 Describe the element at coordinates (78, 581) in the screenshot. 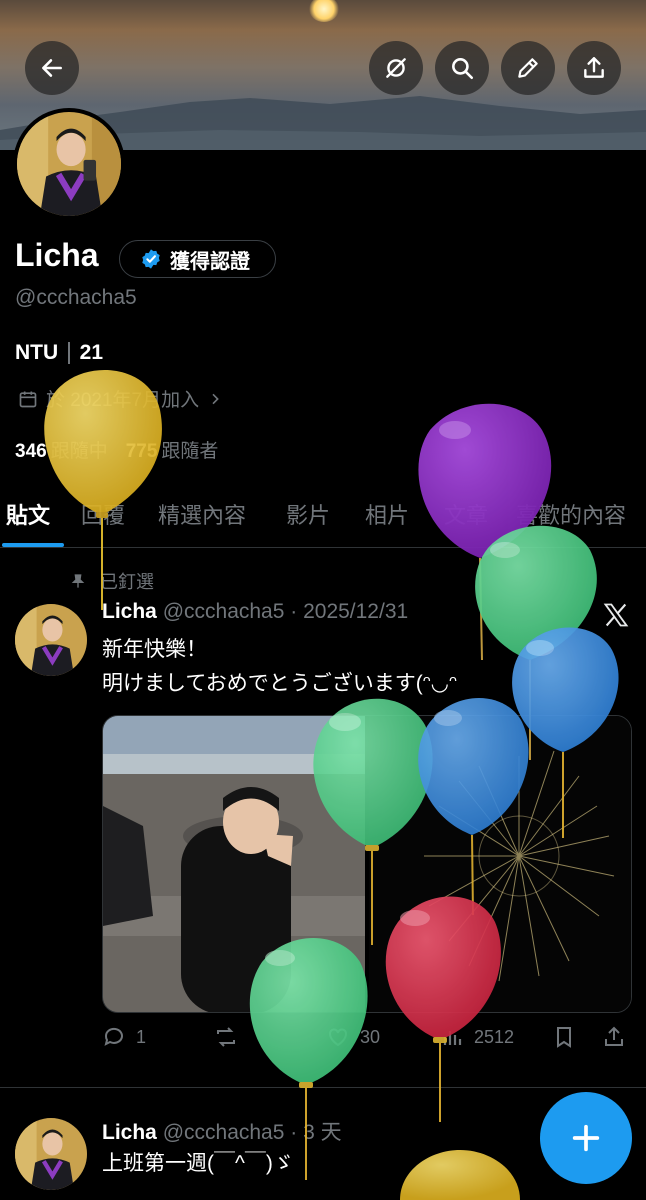

I see `pin-icon` at that location.